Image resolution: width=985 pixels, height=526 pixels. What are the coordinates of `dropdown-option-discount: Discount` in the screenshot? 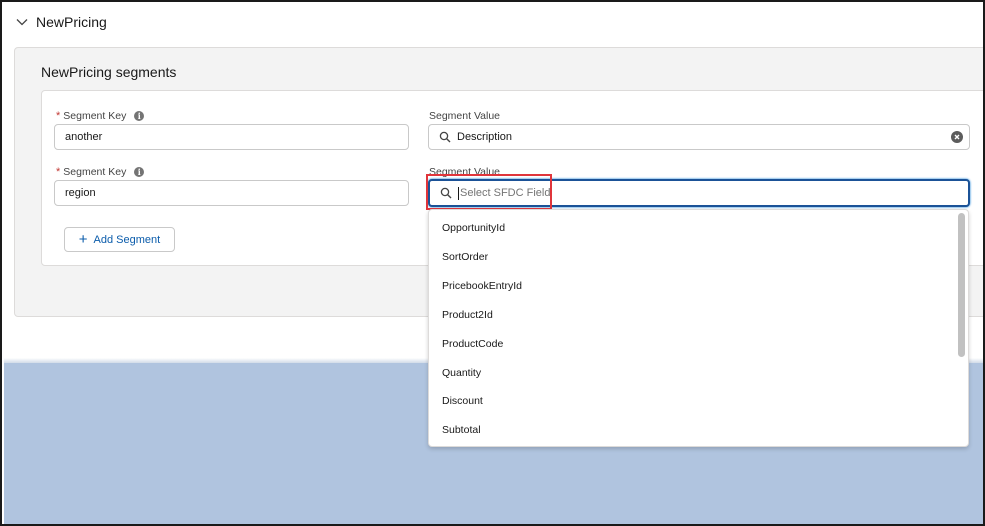 It's located at (462, 401).